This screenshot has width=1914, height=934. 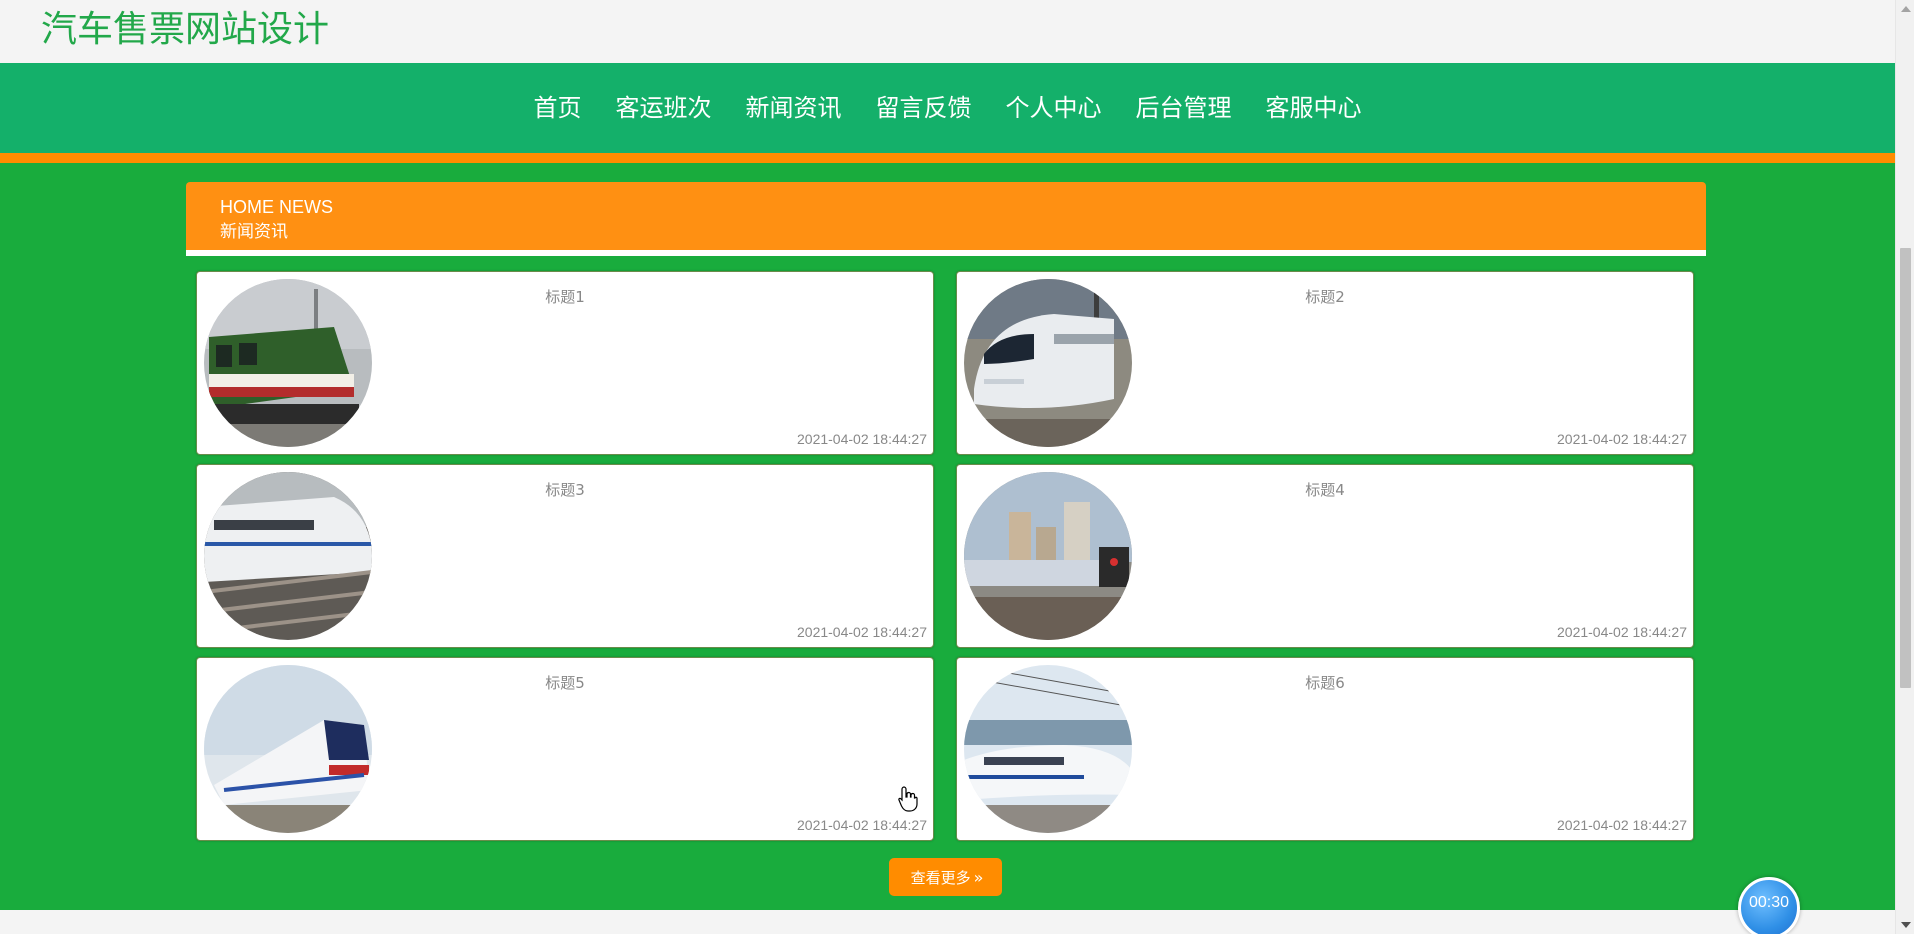 I want to click on news-title: 标题5, so click(x=565, y=682).